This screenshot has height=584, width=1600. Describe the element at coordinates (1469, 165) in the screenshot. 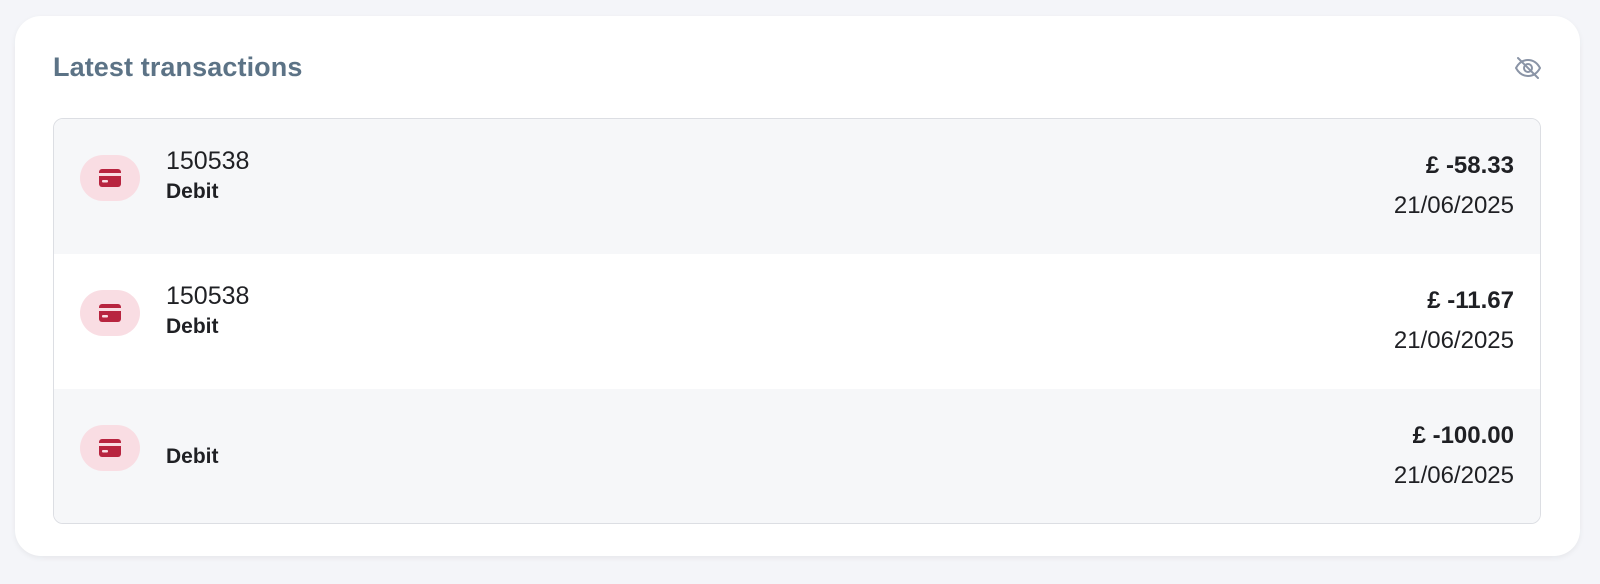

I see `transaction-amount: £ -58.33` at that location.